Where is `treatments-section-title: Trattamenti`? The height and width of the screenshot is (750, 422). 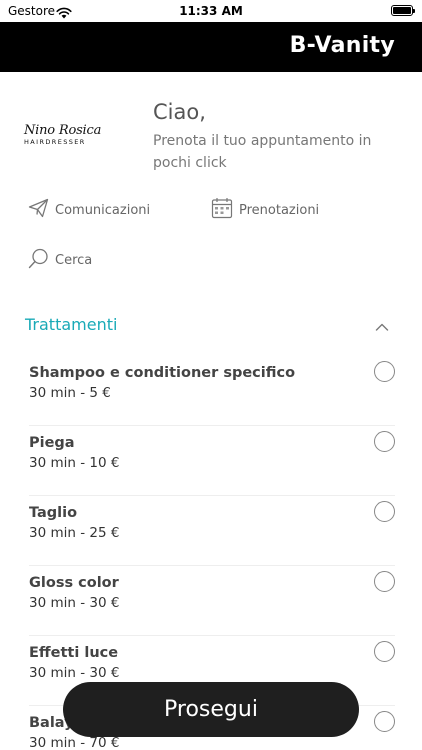
treatments-section-title: Trattamenti is located at coordinates (71, 324).